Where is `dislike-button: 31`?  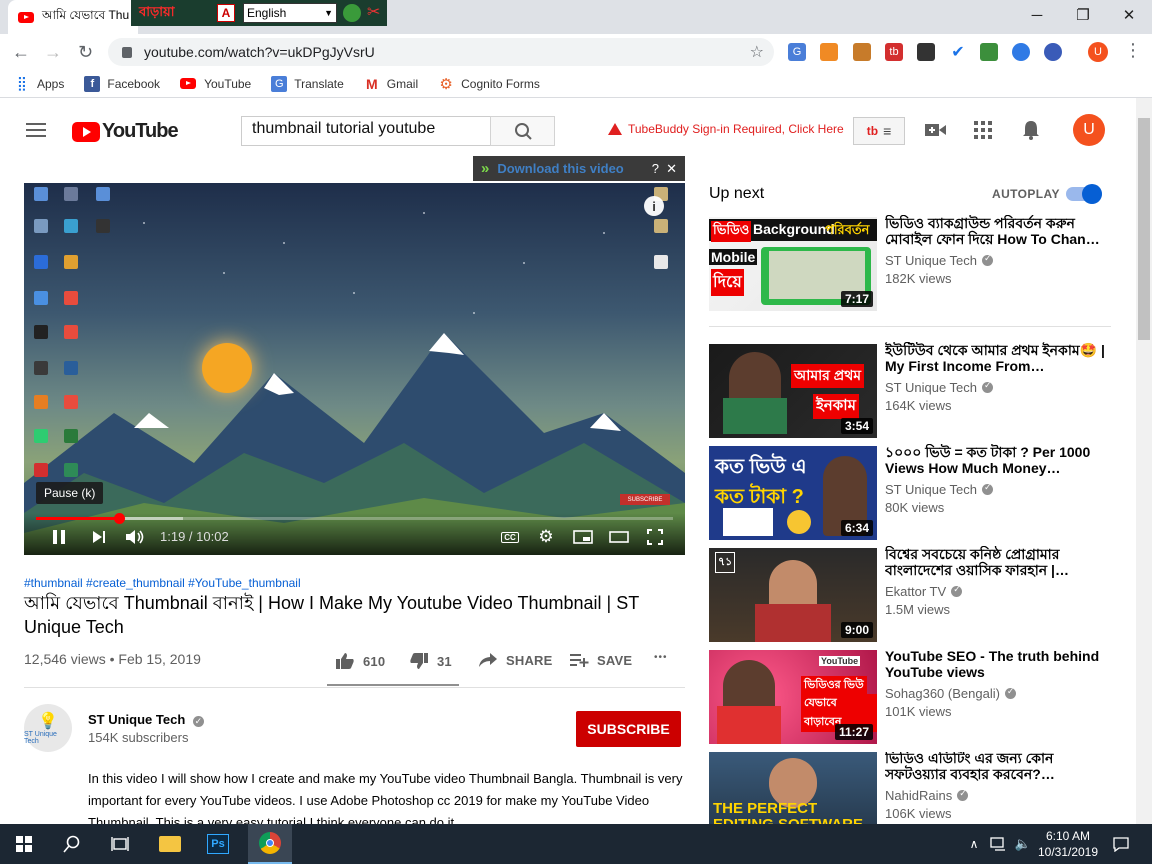 dislike-button: 31 is located at coordinates (430, 661).